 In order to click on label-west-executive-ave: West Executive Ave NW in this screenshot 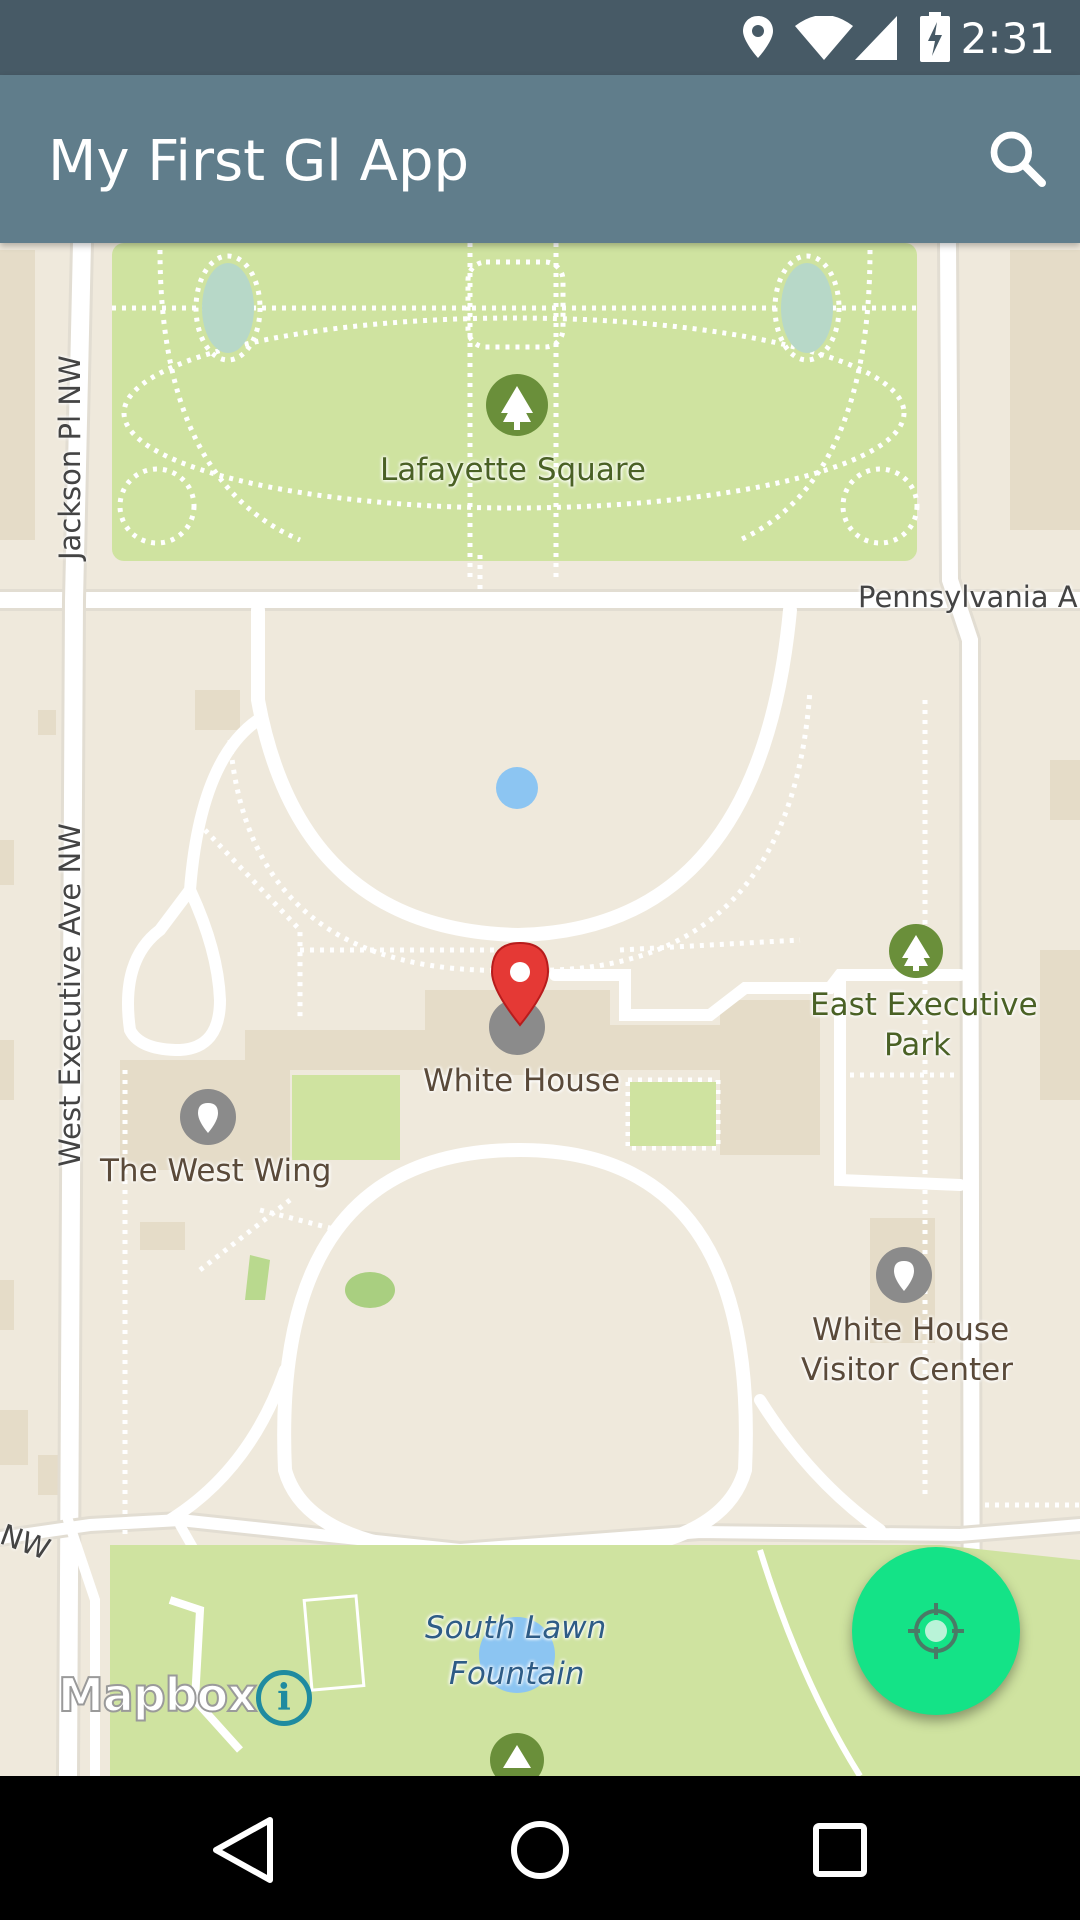, I will do `click(70, 995)`.